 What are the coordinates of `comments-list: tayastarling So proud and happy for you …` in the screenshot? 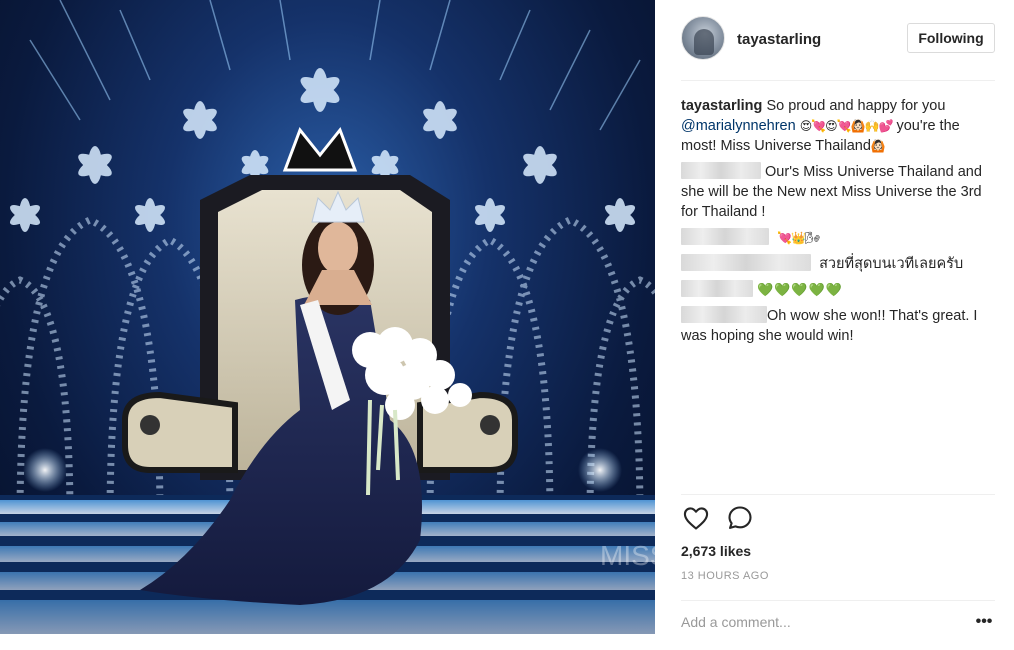 It's located at (837, 224).